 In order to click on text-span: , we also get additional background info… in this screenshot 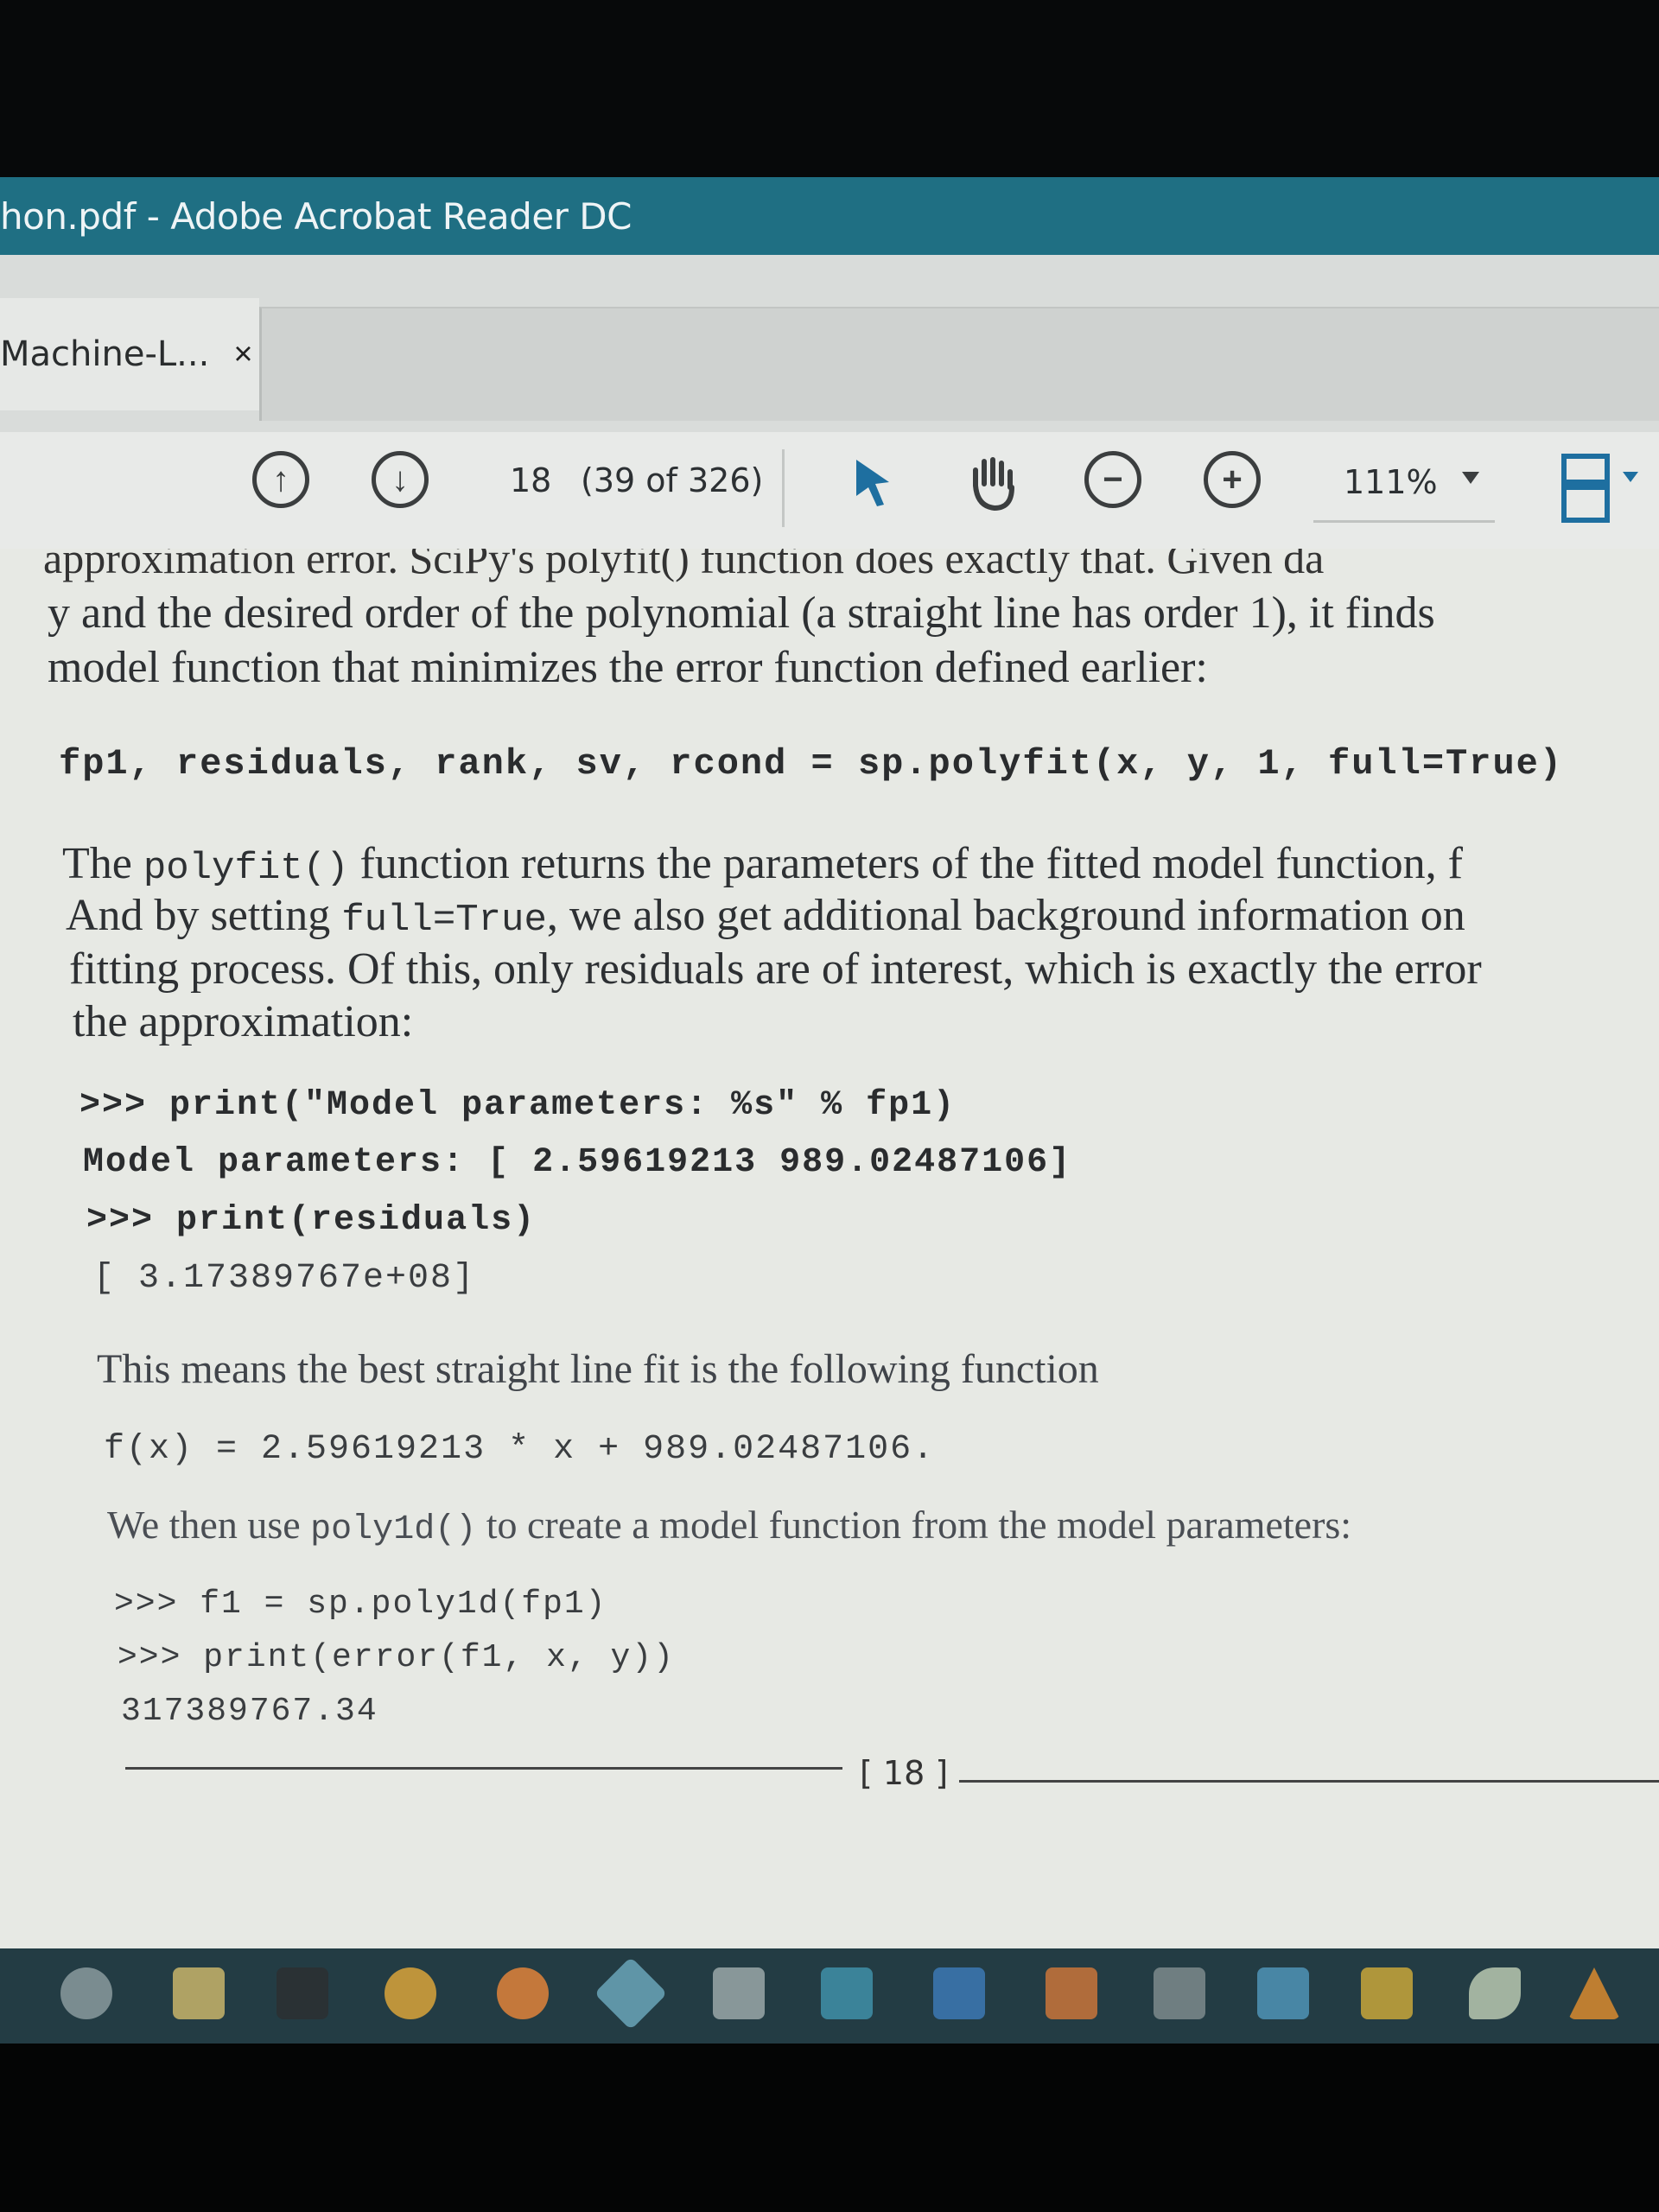, I will do `click(1005, 915)`.